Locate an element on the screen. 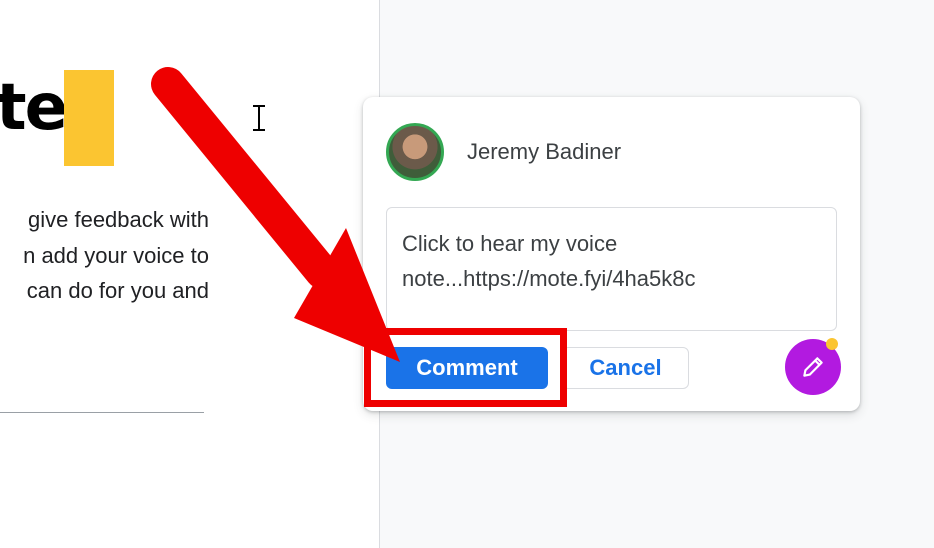  document-heading: te is located at coordinates (34, 108).